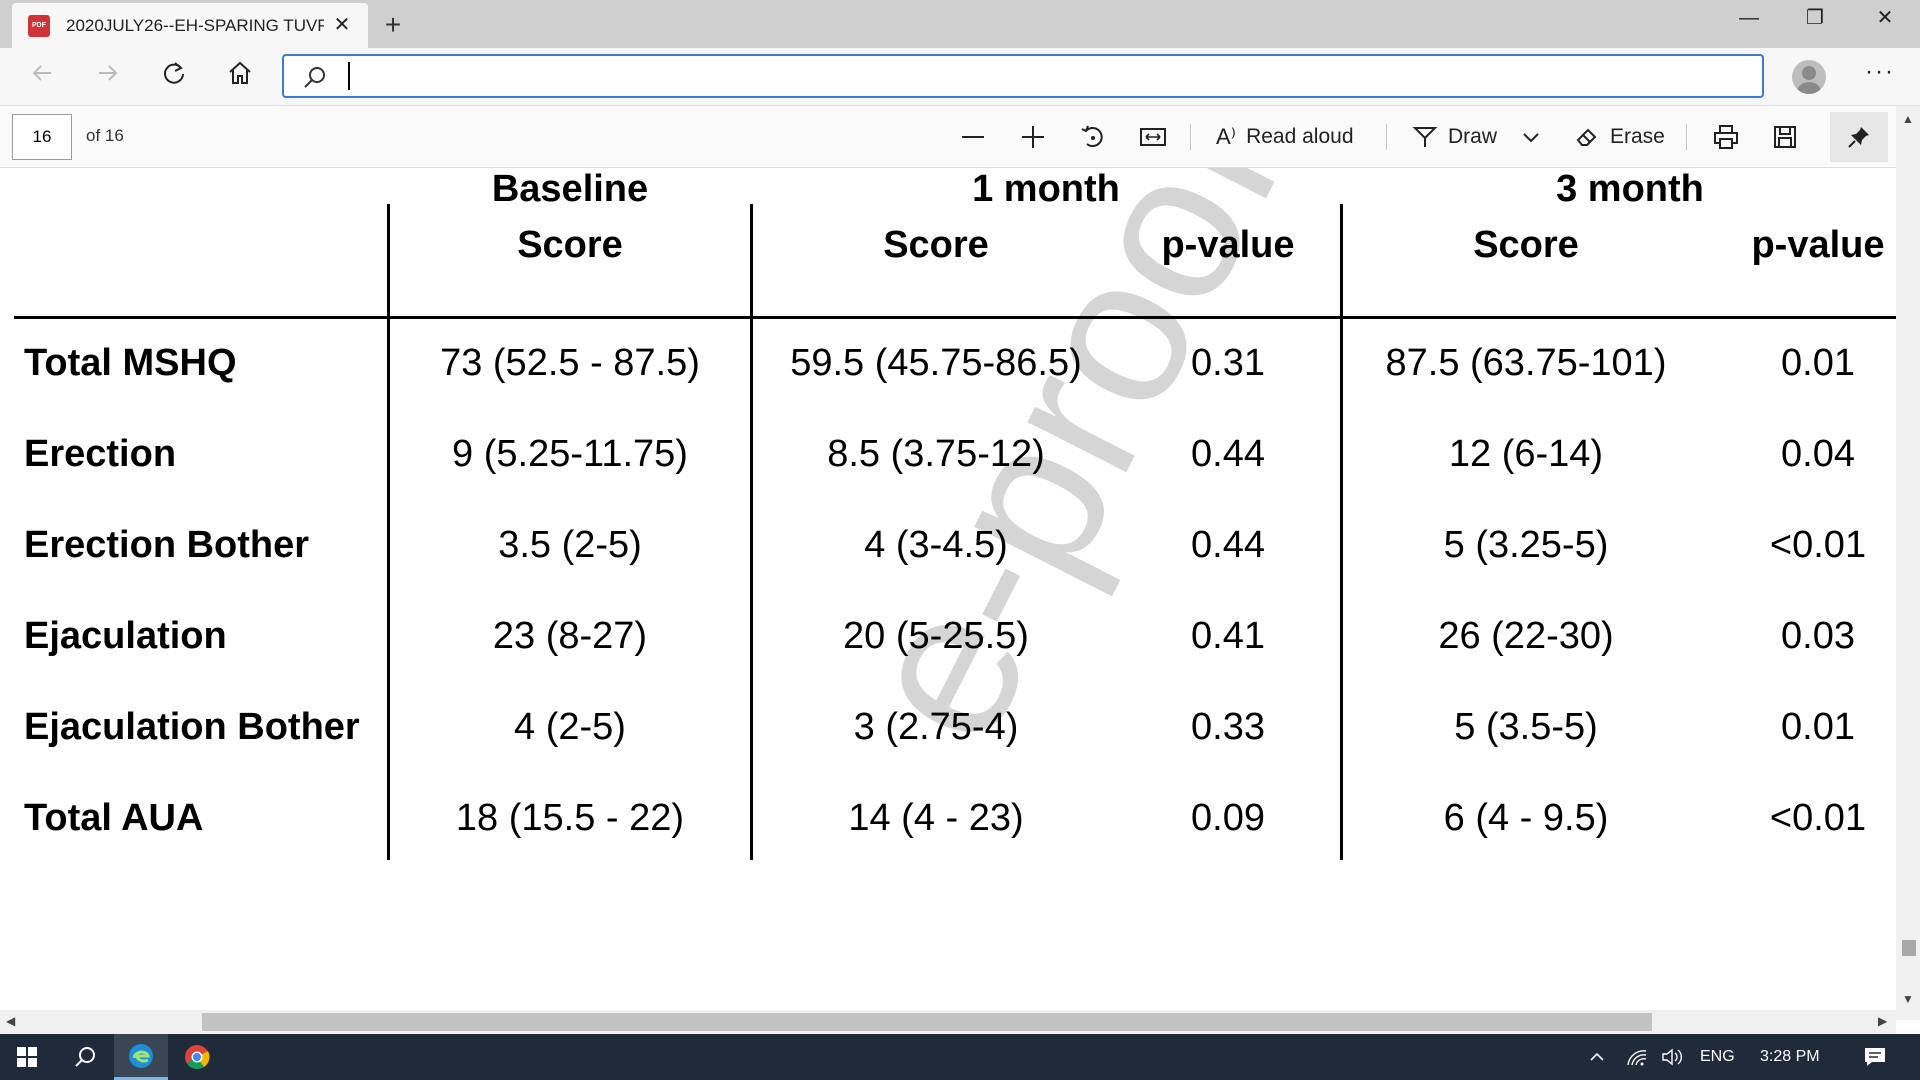  I want to click on restore-button: ❐, so click(1815, 18).